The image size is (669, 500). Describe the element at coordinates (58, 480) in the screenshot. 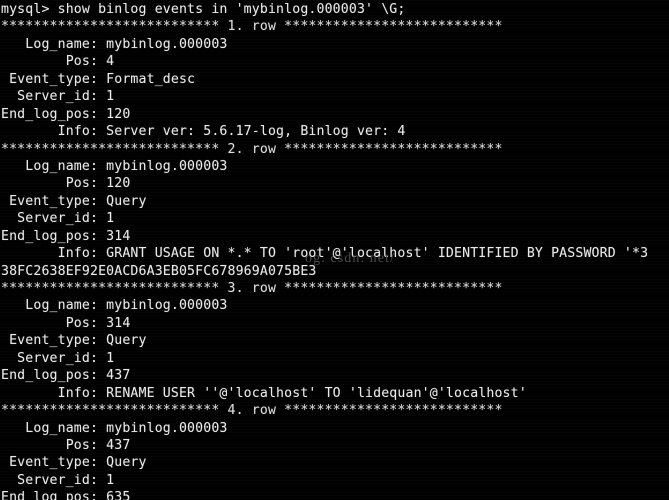

I see `row4-server-id: Server_id: 1` at that location.